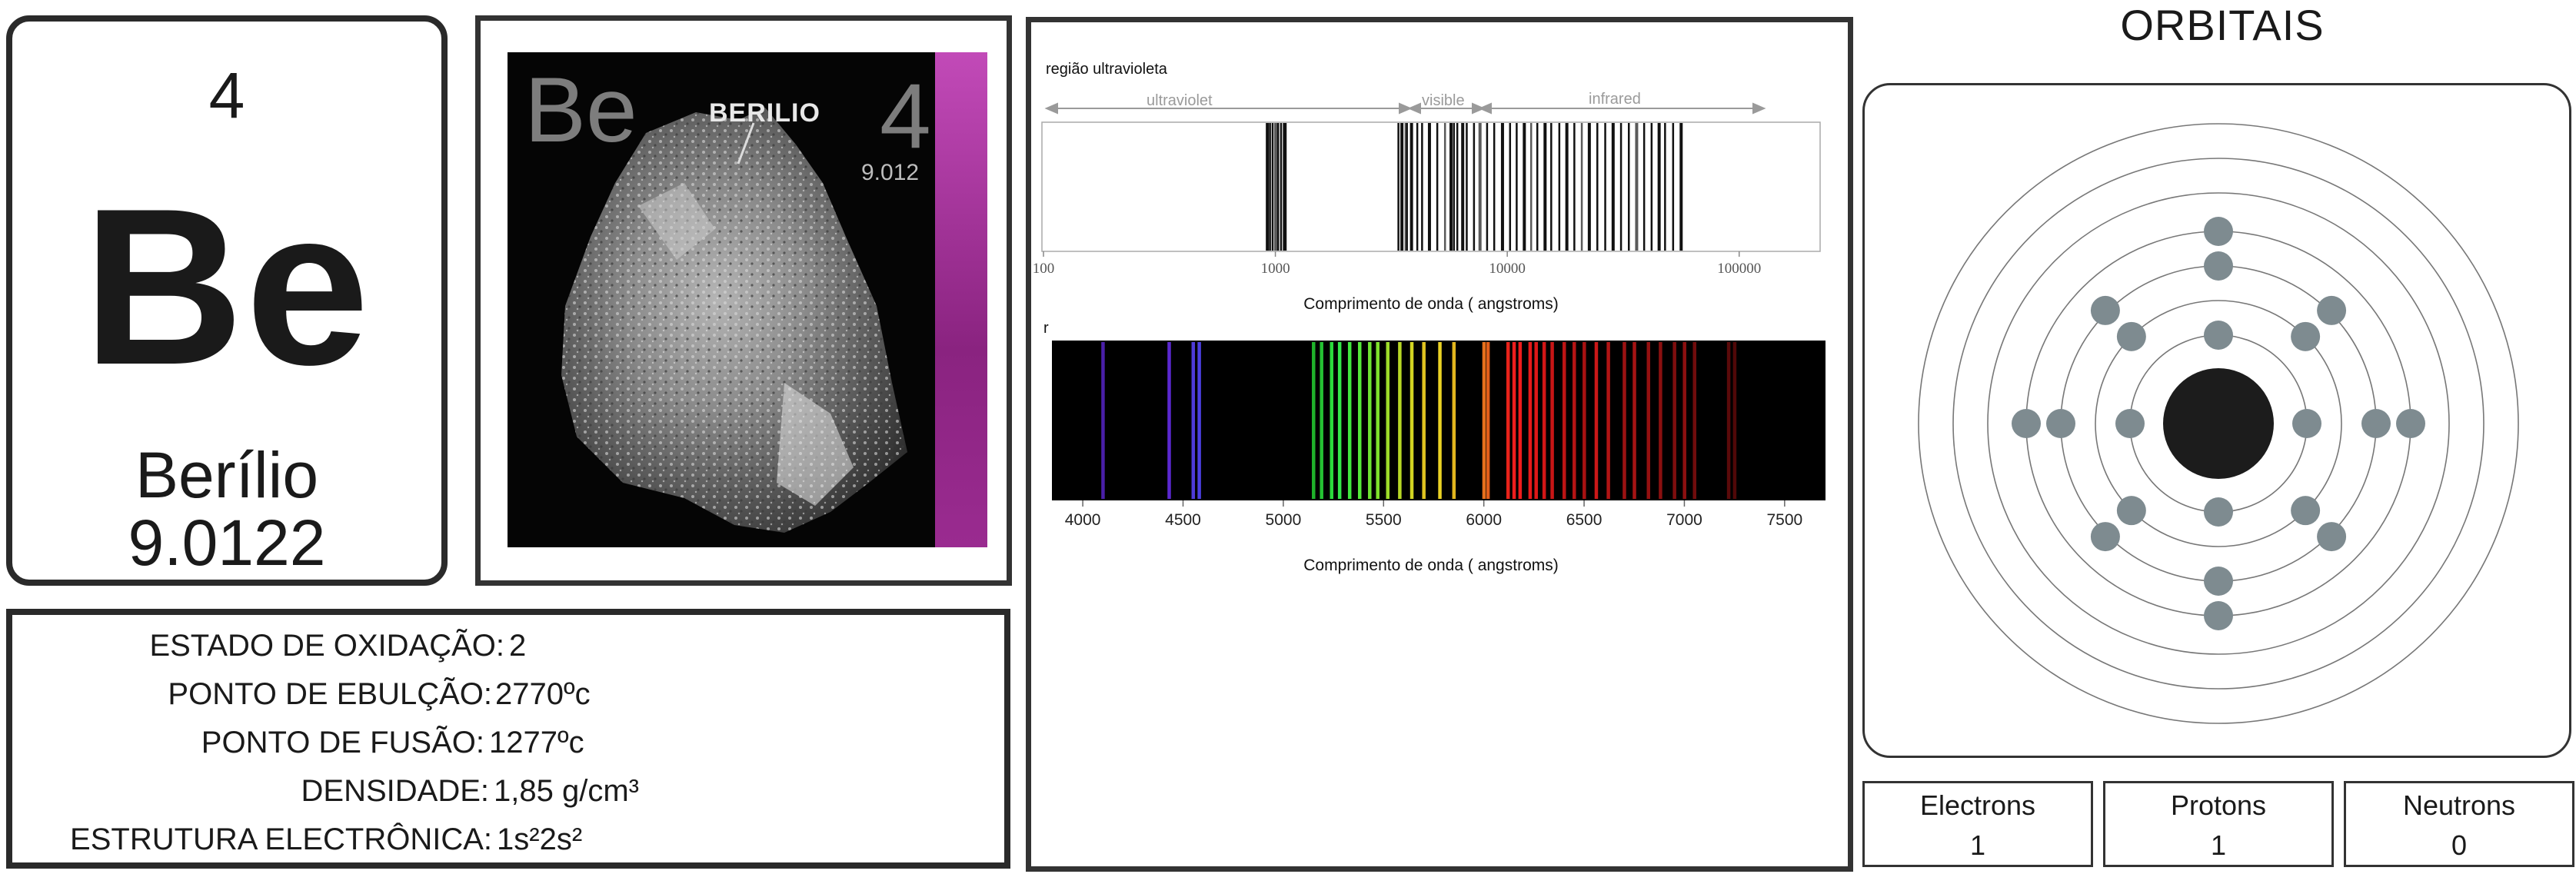 The image size is (2576, 874). What do you see at coordinates (2218, 805) in the screenshot?
I see `protons-title: Protons` at bounding box center [2218, 805].